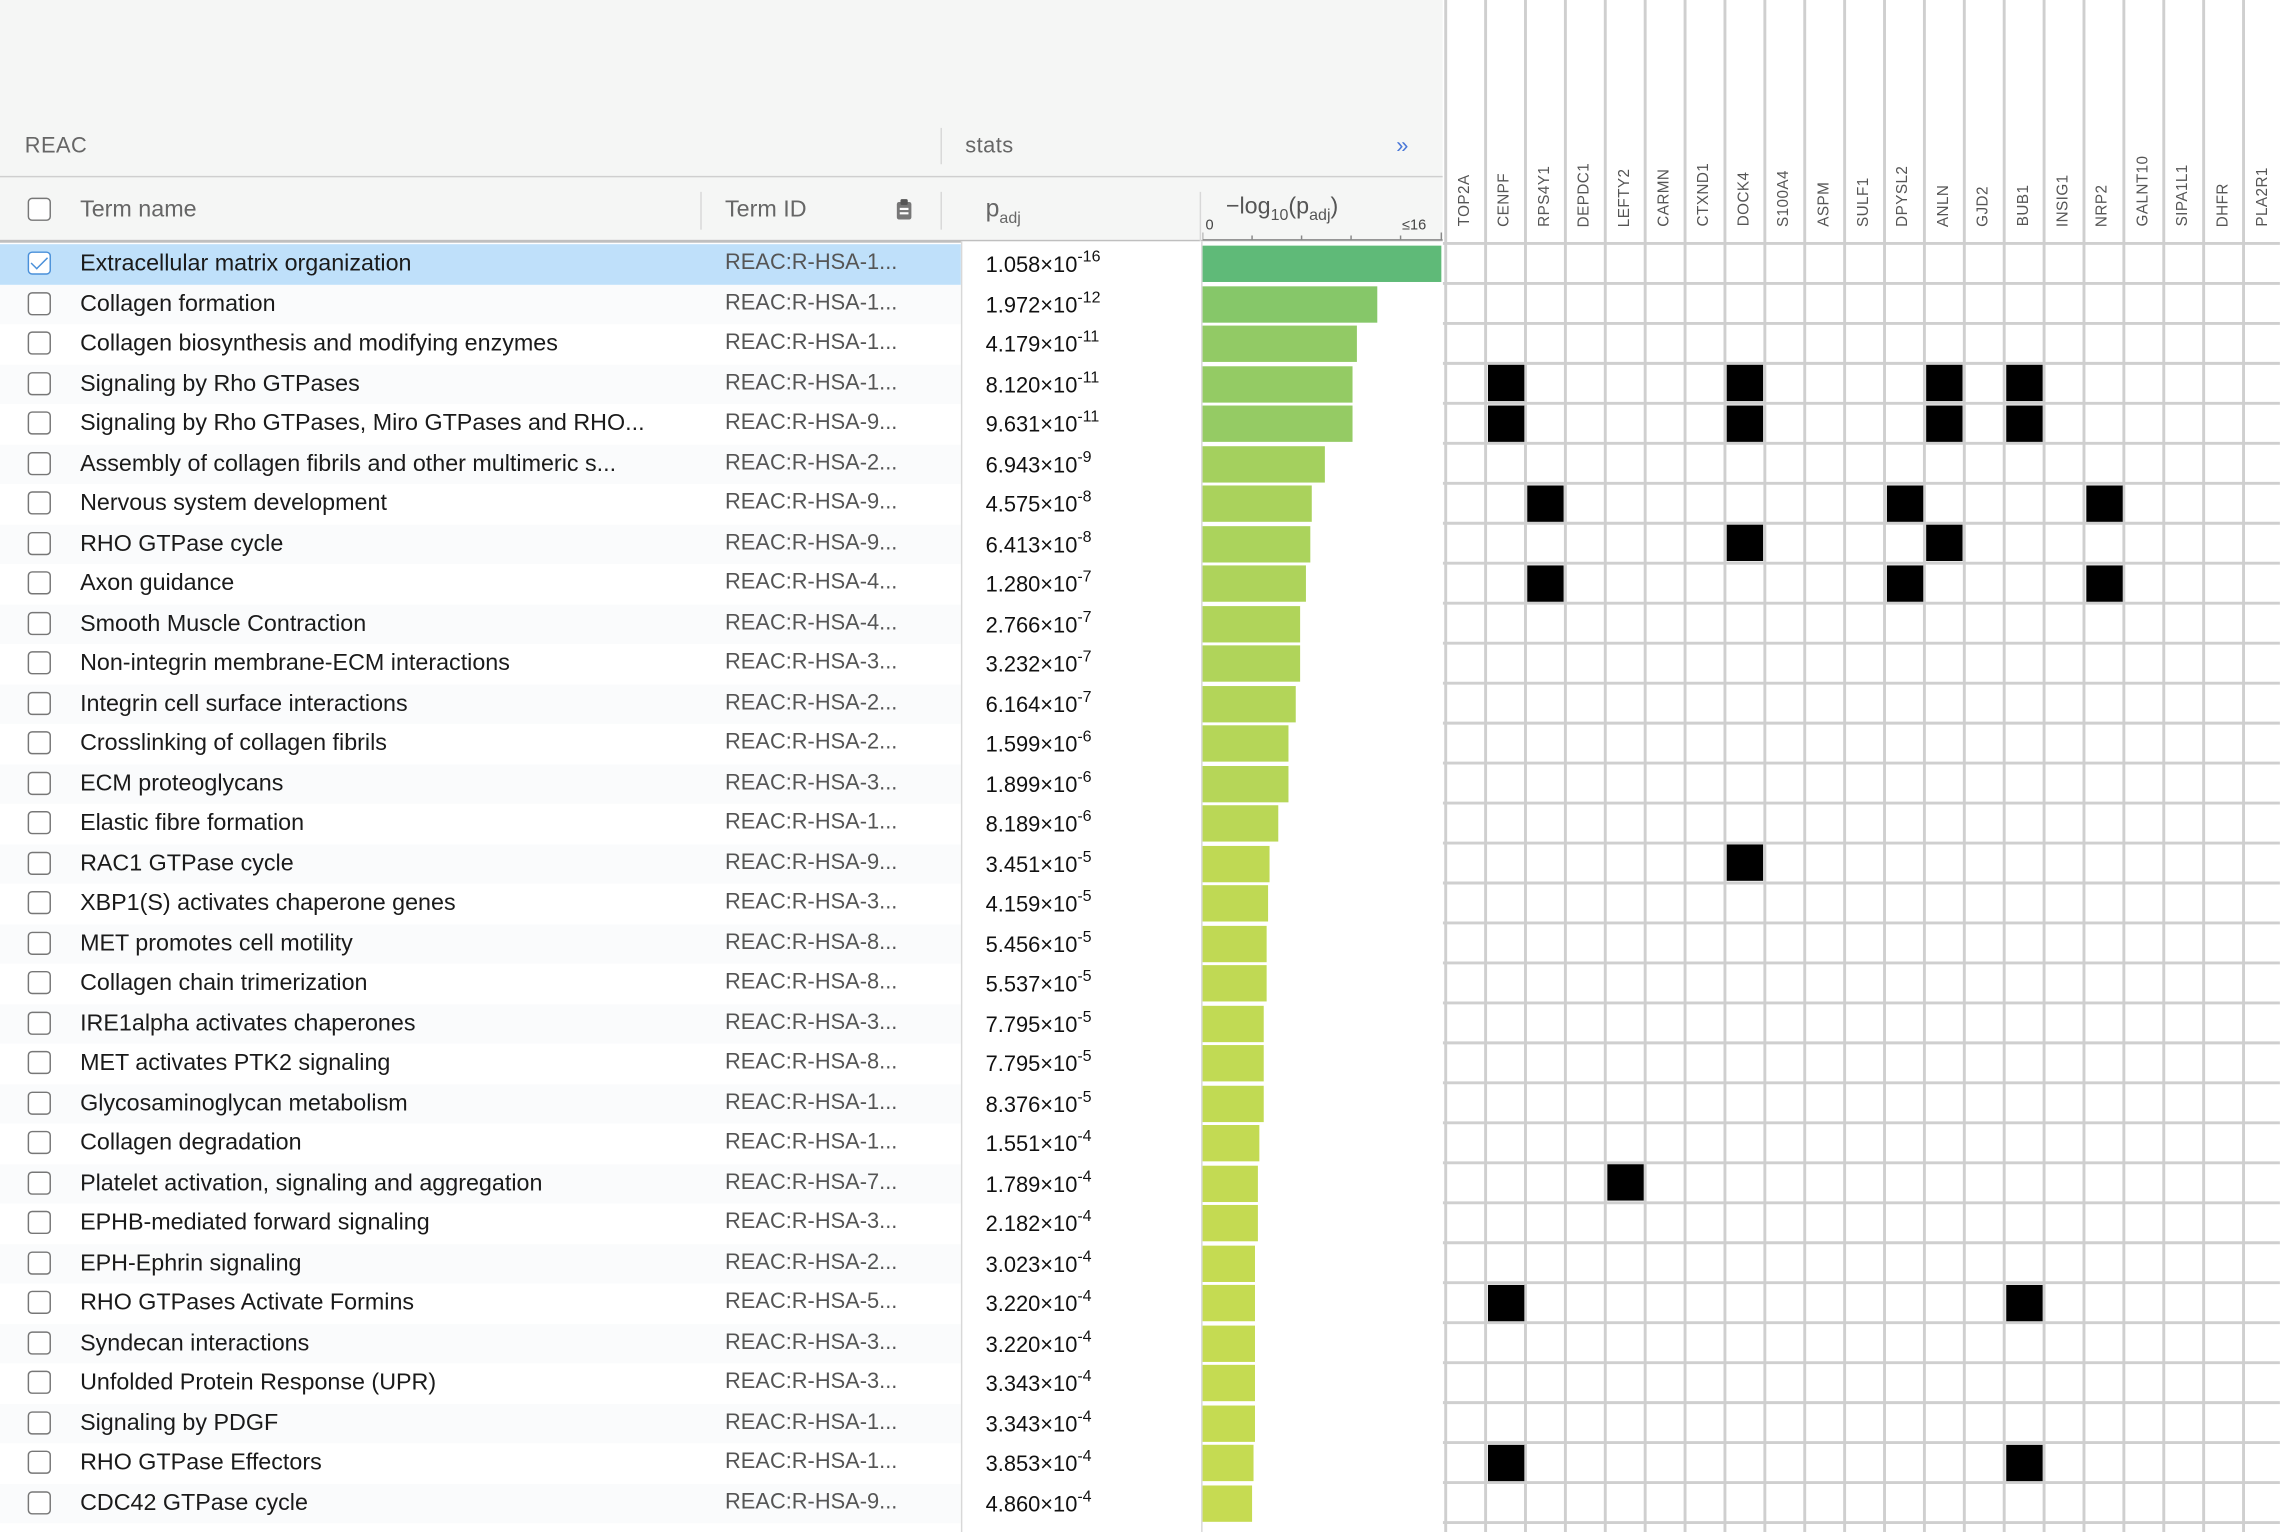 The width and height of the screenshot is (2280, 1532). Describe the element at coordinates (1031, 705) in the screenshot. I see `padj-mantissa: 6.164×10` at that location.